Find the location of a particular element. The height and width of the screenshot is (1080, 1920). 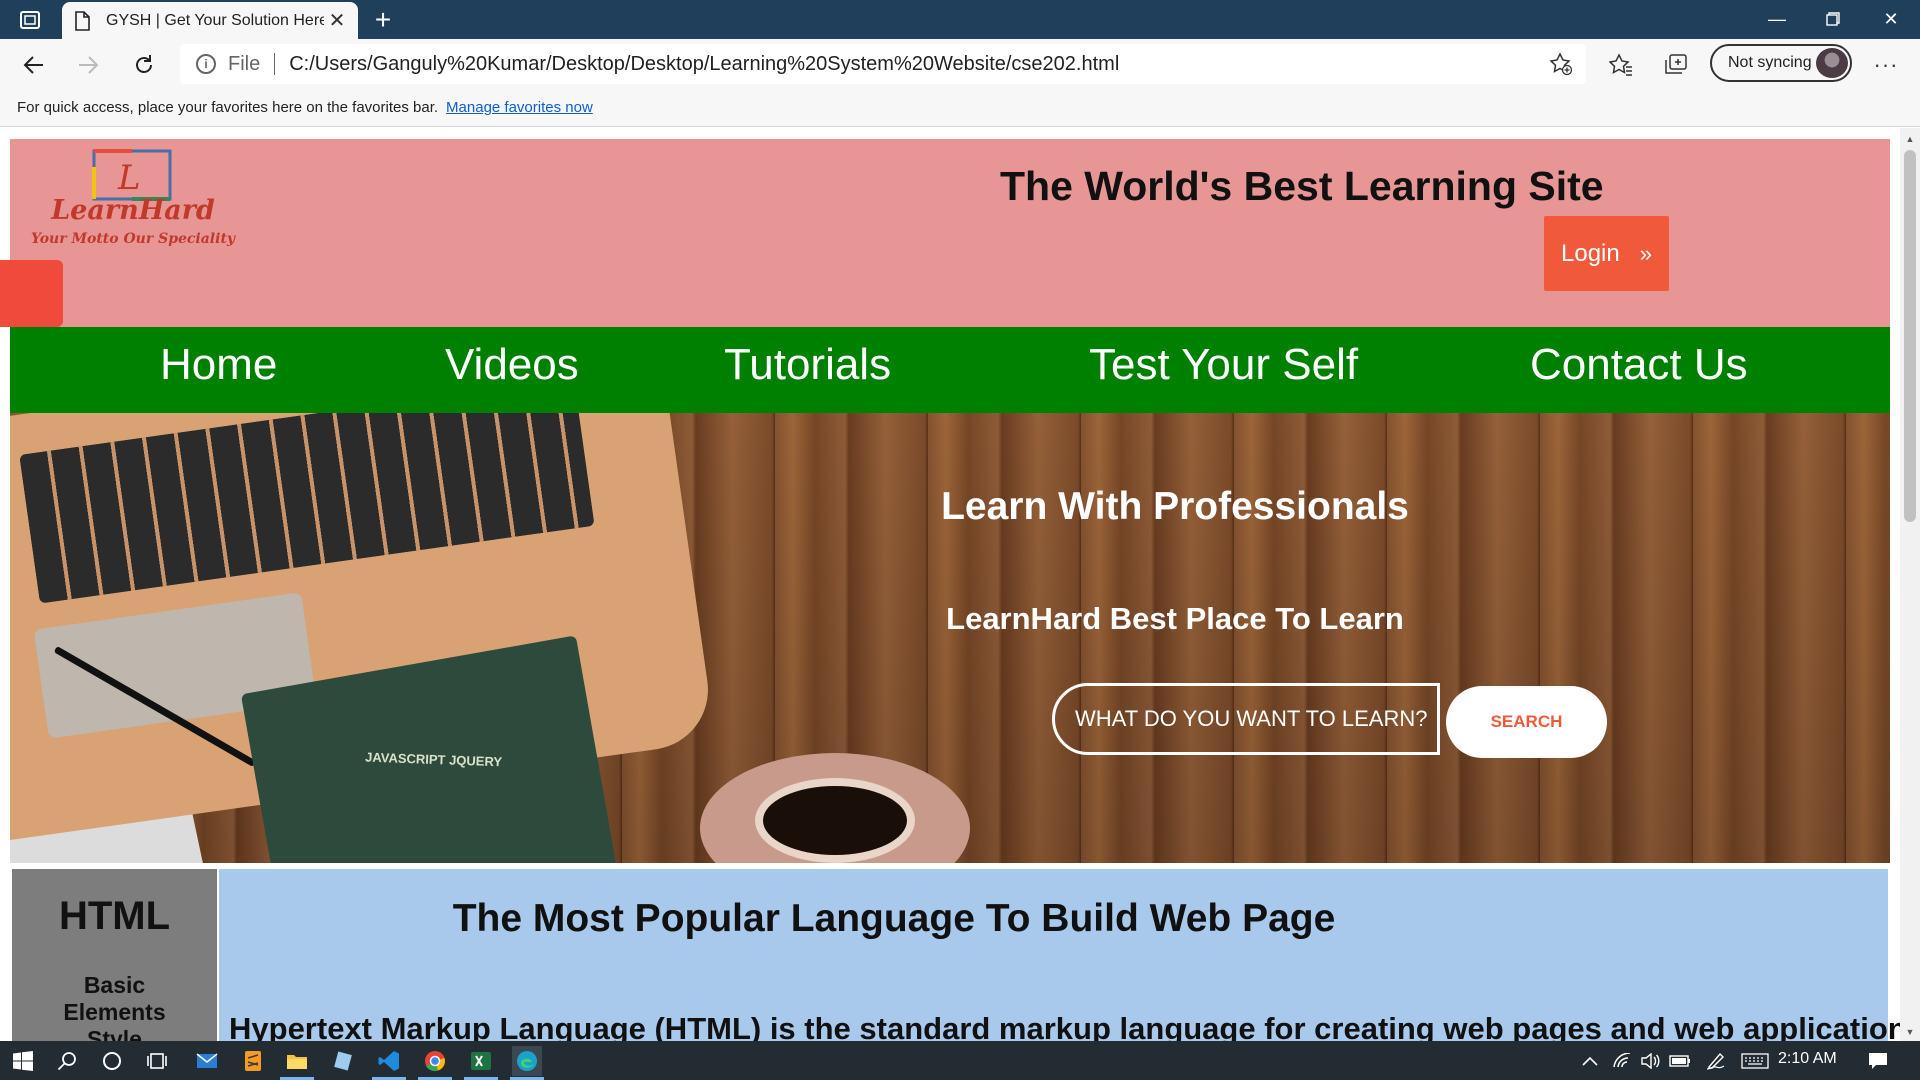

sublime-text-icon is located at coordinates (253, 1061).